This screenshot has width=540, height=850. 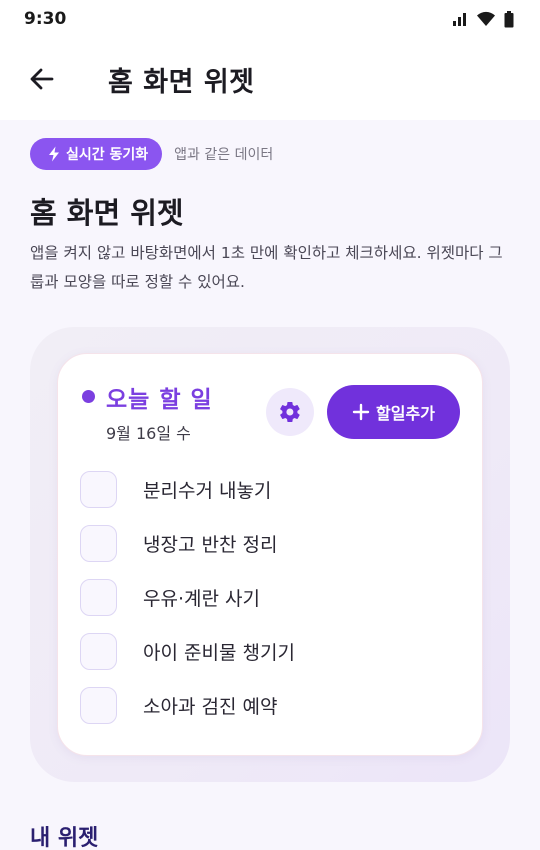 What do you see at coordinates (219, 652) in the screenshot?
I see `task-label: 아이 준비물 챙기기` at bounding box center [219, 652].